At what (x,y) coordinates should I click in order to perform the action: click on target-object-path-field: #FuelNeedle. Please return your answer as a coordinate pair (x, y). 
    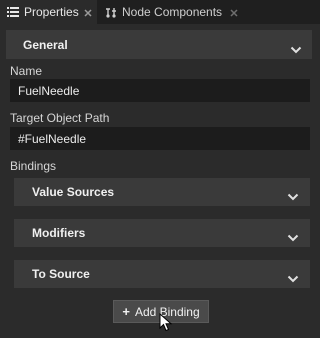
    Looking at the image, I should click on (160, 138).